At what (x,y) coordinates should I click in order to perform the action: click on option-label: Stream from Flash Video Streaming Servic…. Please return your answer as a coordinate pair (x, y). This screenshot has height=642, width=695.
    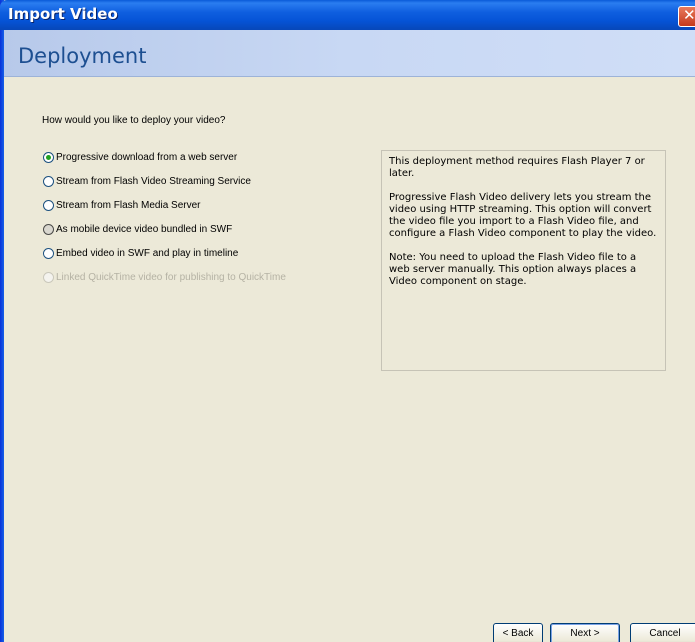
    Looking at the image, I should click on (153, 181).